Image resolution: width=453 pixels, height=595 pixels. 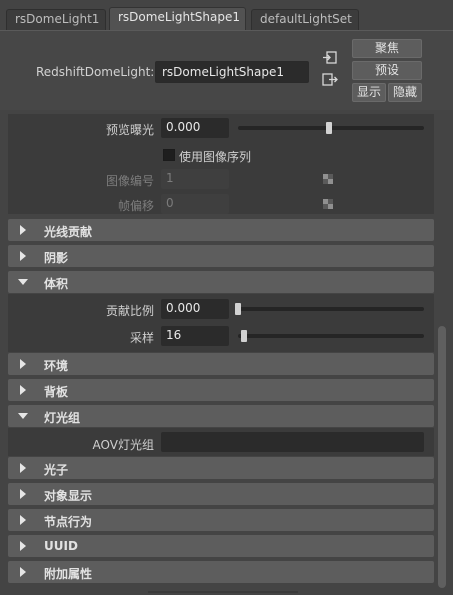 What do you see at coordinates (369, 92) in the screenshot?
I see `show-button: 显示` at bounding box center [369, 92].